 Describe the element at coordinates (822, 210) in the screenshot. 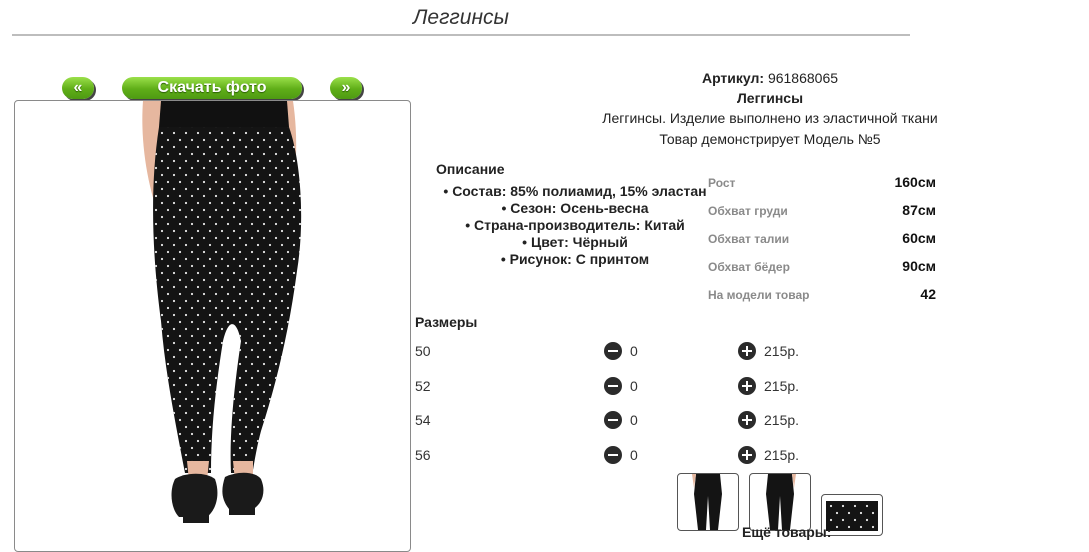

I see `model-measure-row: Обхват груди 87см` at that location.